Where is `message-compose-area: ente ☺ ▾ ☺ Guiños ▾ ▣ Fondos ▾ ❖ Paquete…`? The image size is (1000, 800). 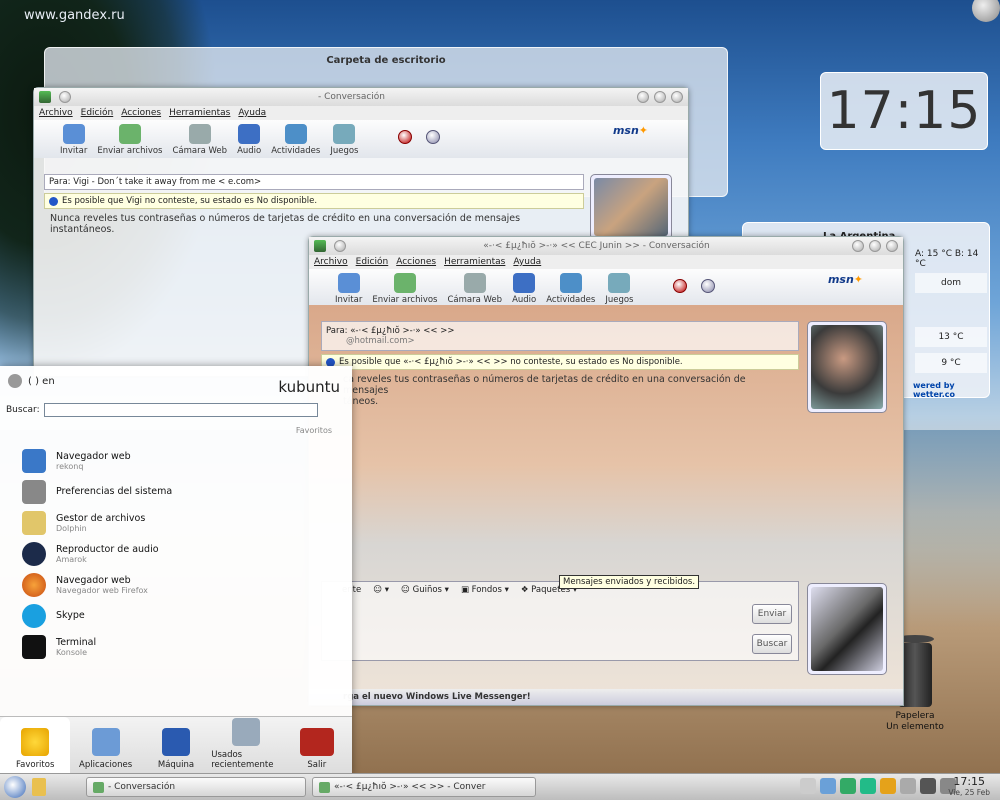 message-compose-area: ente ☺ ▾ ☺ Guiños ▾ ▣ Fondos ▾ ❖ Paquete… is located at coordinates (560, 621).